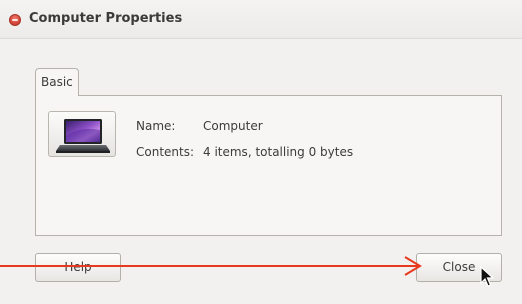  I want to click on close-window-icon, so click(15, 20).